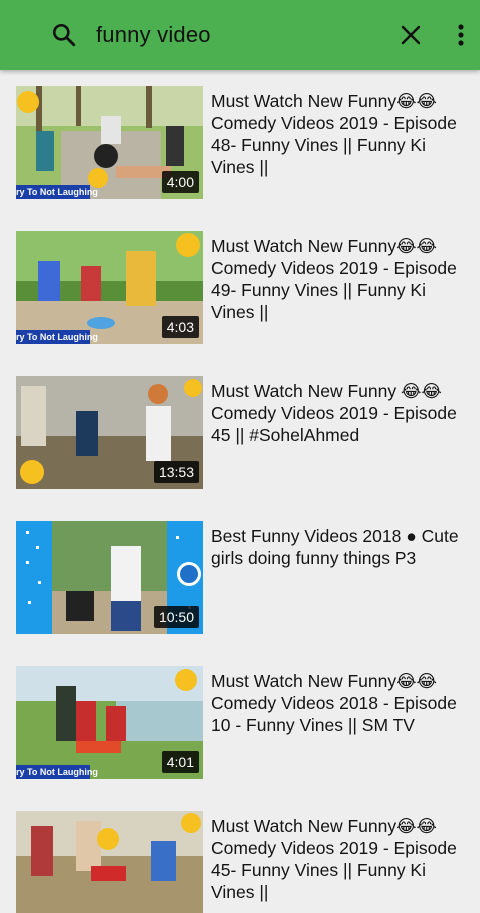 The width and height of the screenshot is (480, 913). I want to click on close-icon, so click(411, 35).